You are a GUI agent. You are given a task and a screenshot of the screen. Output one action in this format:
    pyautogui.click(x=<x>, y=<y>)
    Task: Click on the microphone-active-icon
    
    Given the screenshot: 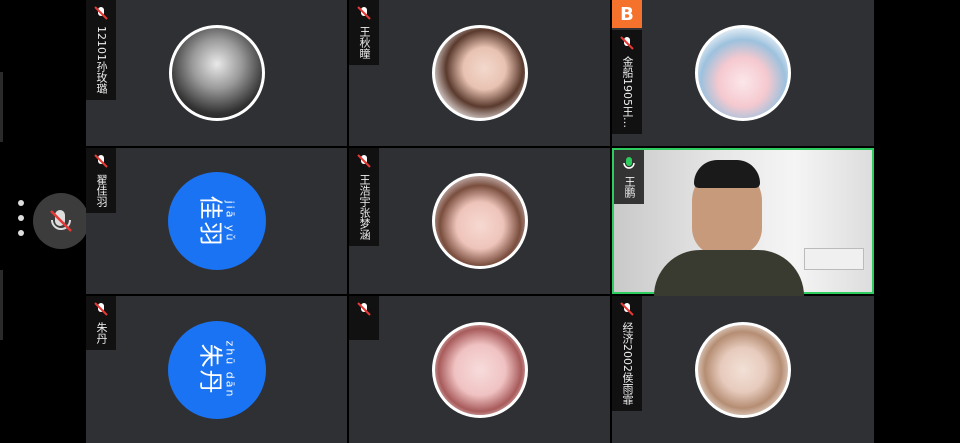 What is the action you would take?
    pyautogui.click(x=629, y=163)
    